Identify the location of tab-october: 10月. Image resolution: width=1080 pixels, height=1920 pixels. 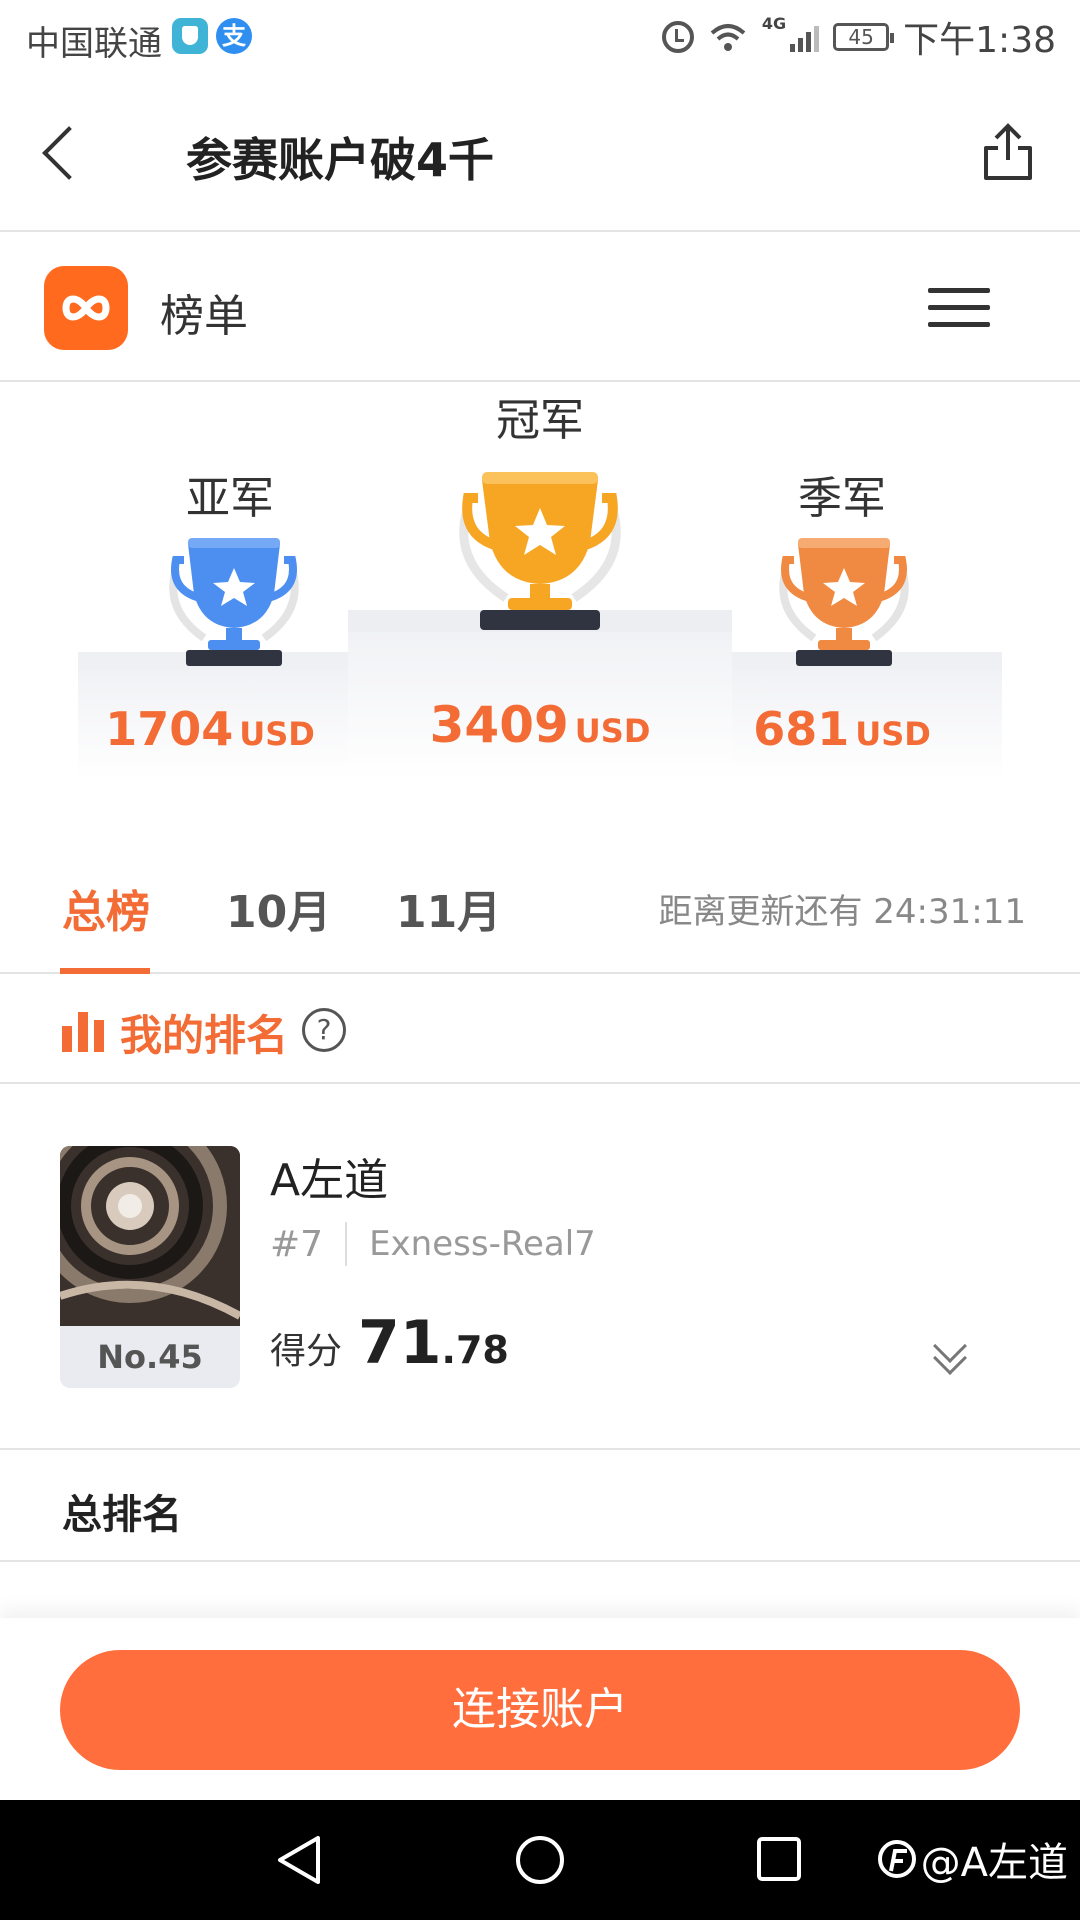
(278, 908).